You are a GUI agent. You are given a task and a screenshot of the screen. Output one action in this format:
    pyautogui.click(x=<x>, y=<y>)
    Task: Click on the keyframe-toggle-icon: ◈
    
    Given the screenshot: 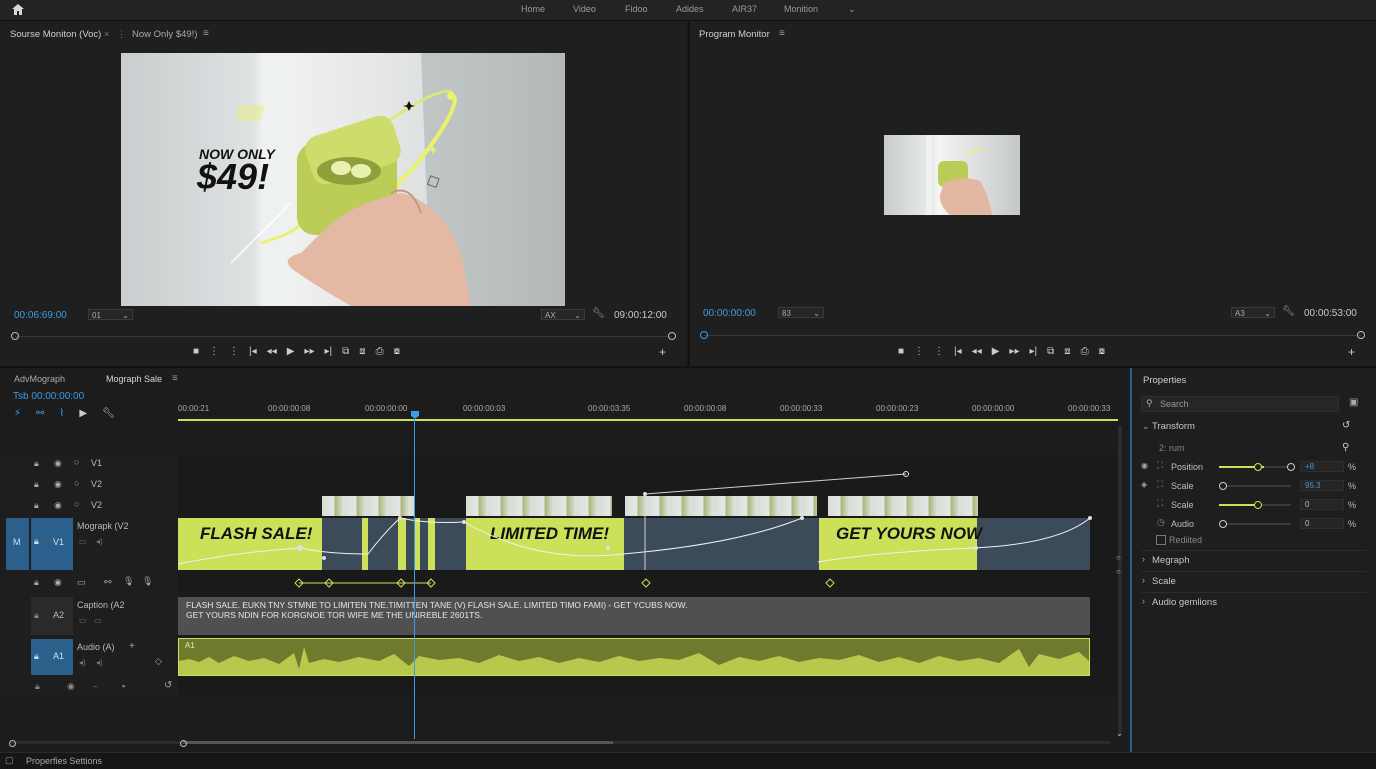 What is the action you would take?
    pyautogui.click(x=1144, y=484)
    